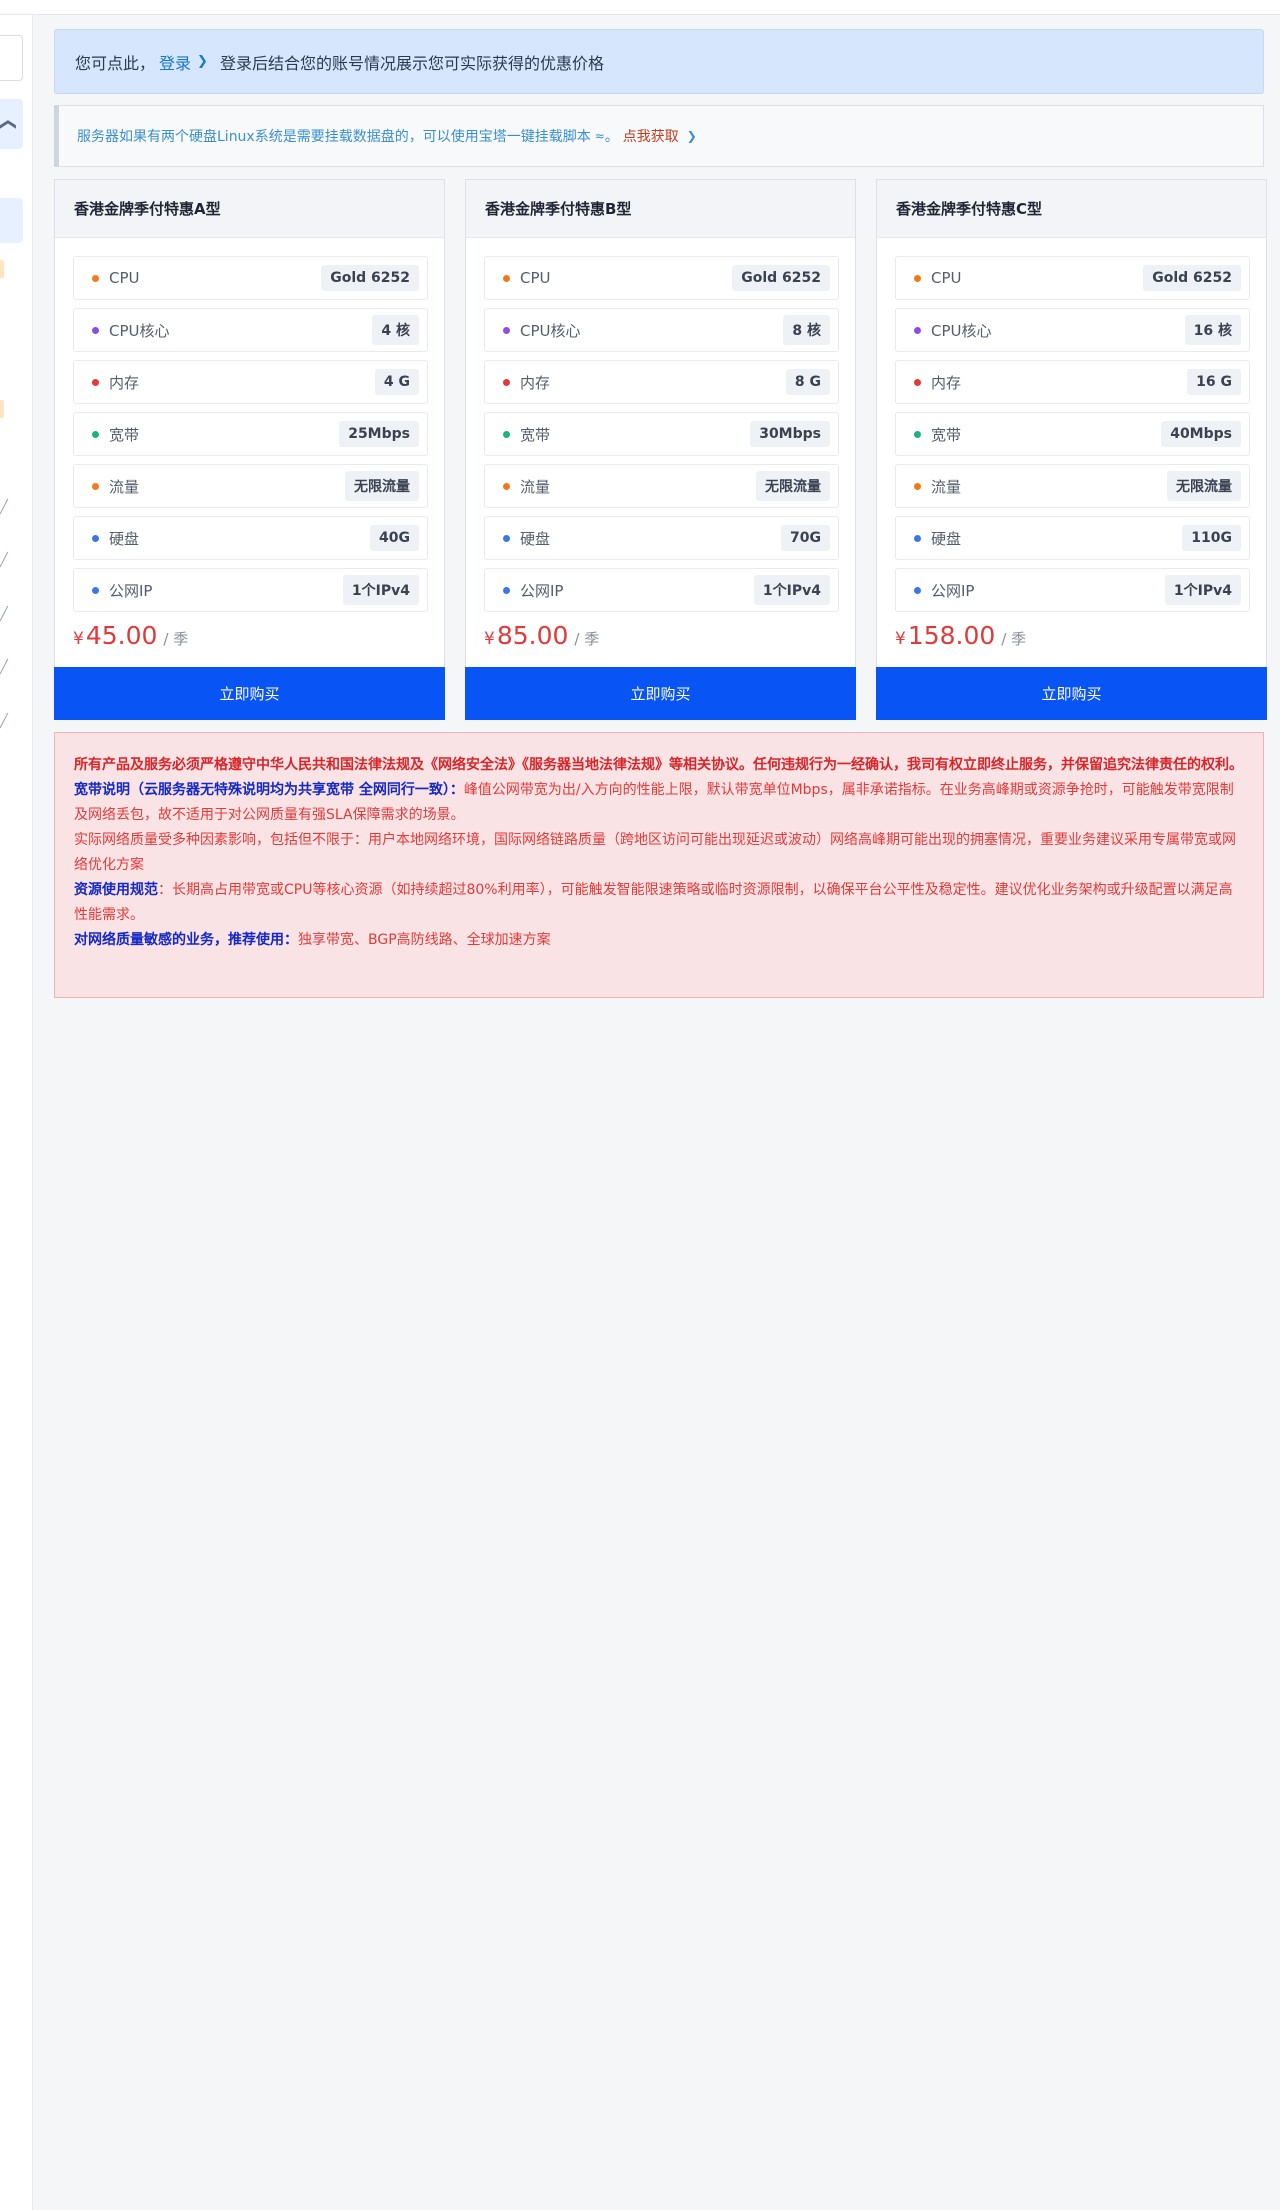 Image resolution: width=1280 pixels, height=2210 pixels. I want to click on spec-value: 40G, so click(394, 538).